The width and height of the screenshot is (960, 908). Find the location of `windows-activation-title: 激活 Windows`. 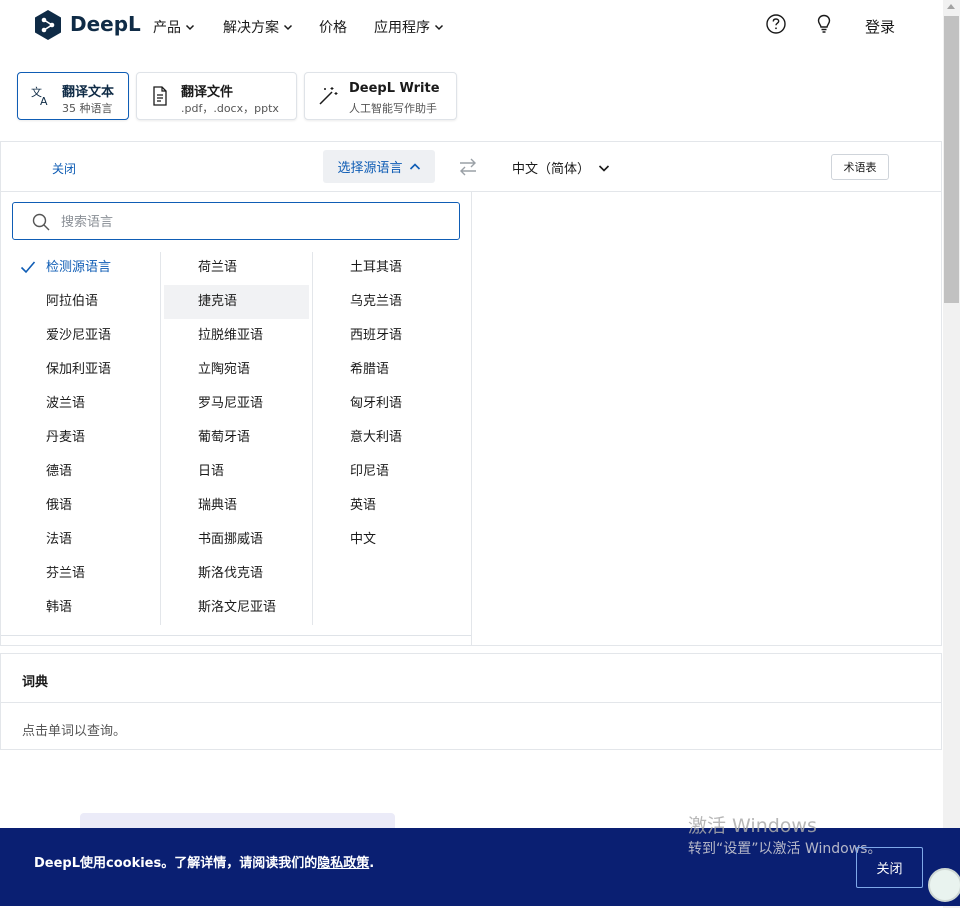

windows-activation-title: 激活 Windows is located at coordinates (752, 826).